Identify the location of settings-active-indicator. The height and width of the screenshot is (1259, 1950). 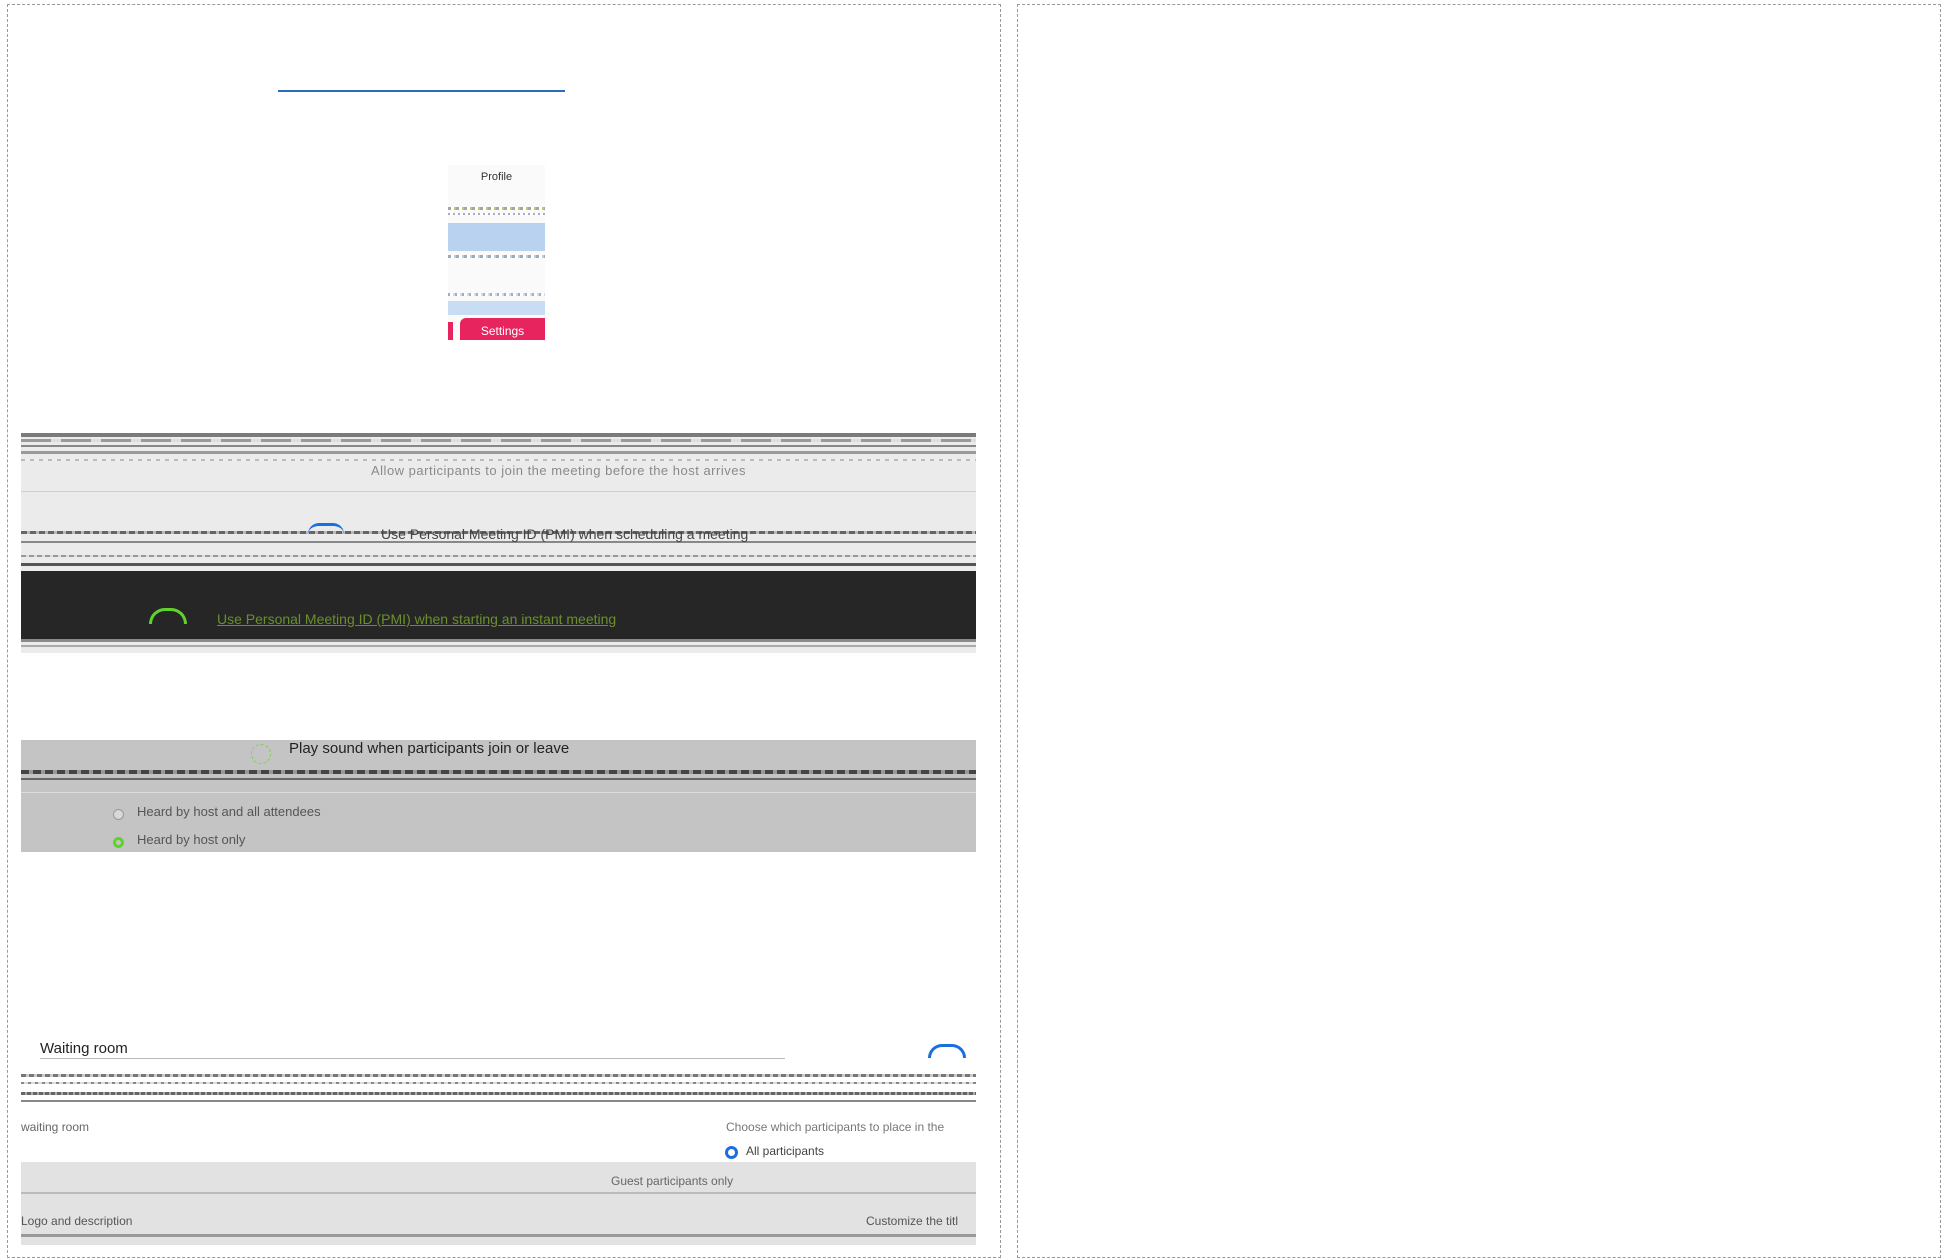
(450, 331).